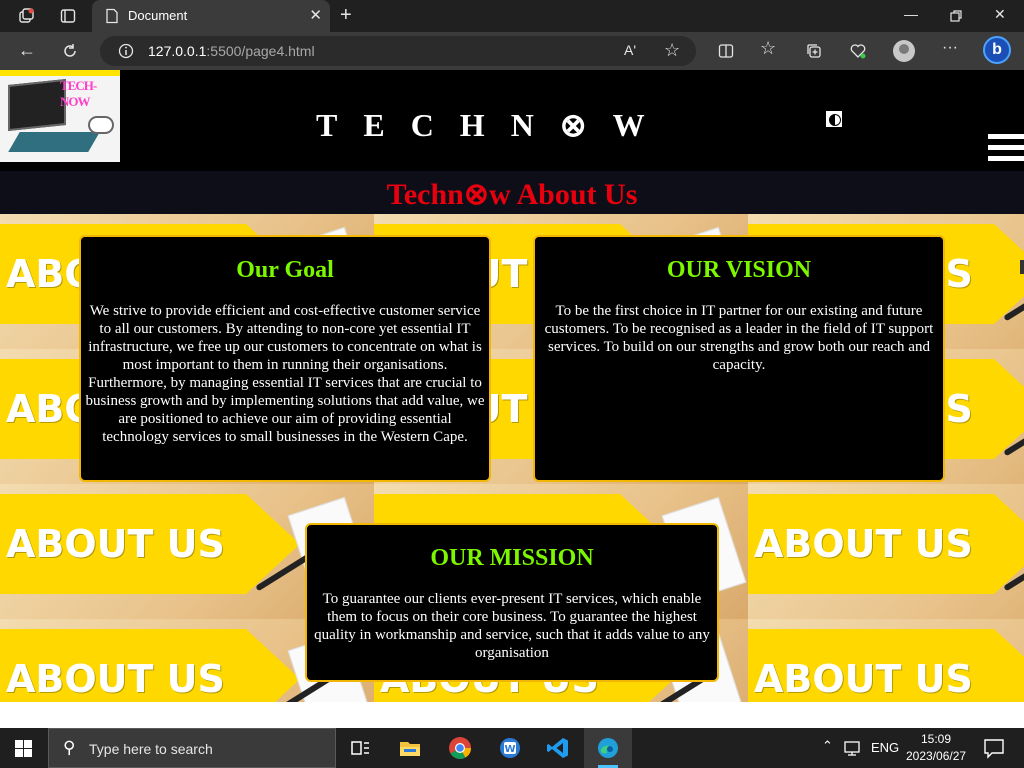 Image resolution: width=1024 pixels, height=768 pixels. What do you see at coordinates (26, 16) in the screenshot?
I see `workspaces-icon` at bounding box center [26, 16].